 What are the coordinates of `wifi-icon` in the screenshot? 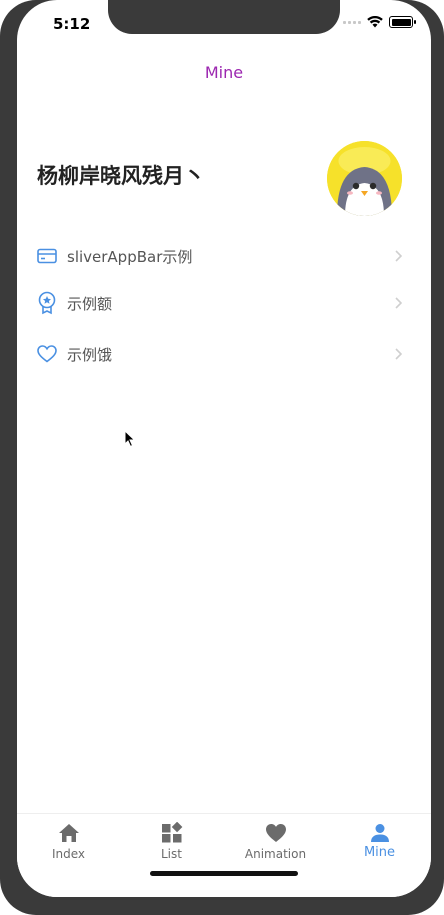 It's located at (375, 22).